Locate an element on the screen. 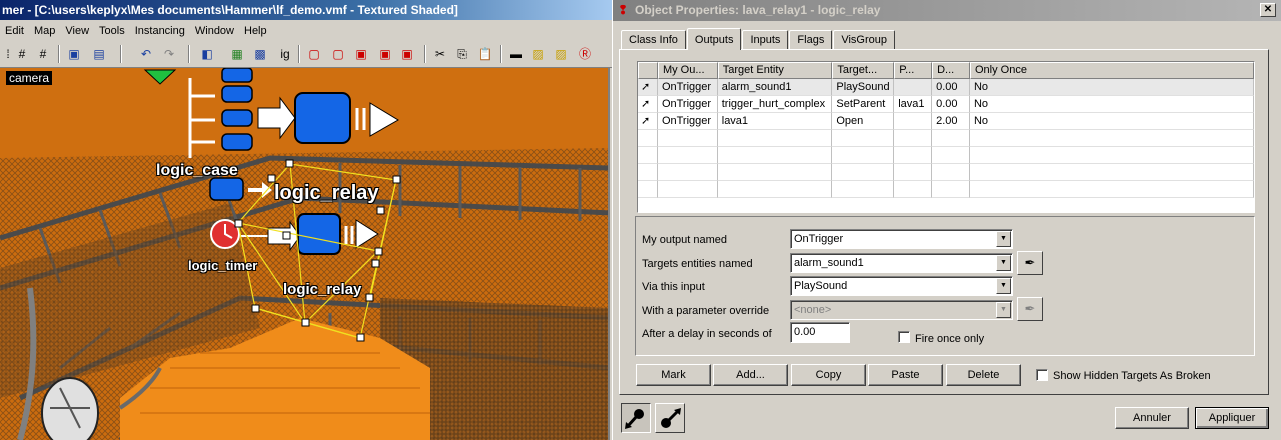  apply-button: Appliquer is located at coordinates (1232, 418).